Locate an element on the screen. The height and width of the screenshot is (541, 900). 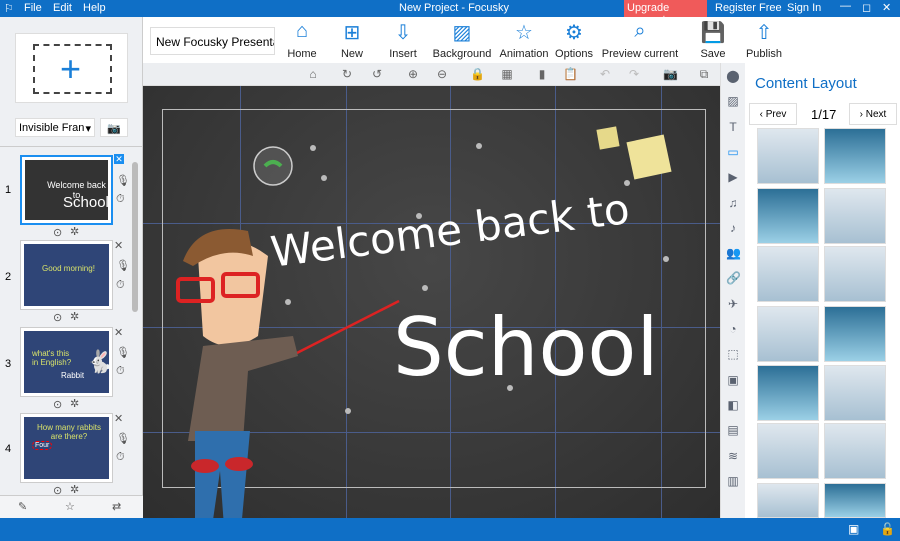
content-layout-panel: Content Layout ‹ Prev 1/17 › Next is located at coordinates (822, 290).